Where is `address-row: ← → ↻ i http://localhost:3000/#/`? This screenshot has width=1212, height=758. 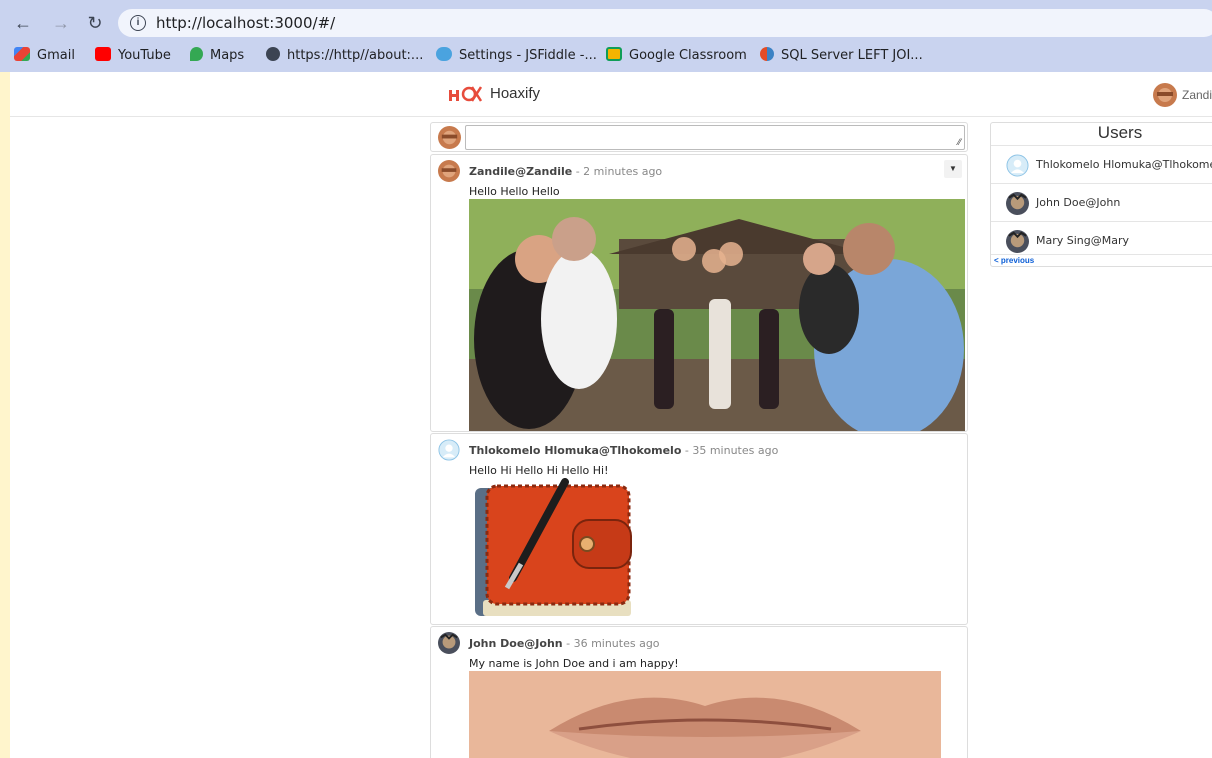 address-row: ← → ↻ i http://localhost:3000/#/ is located at coordinates (606, 23).